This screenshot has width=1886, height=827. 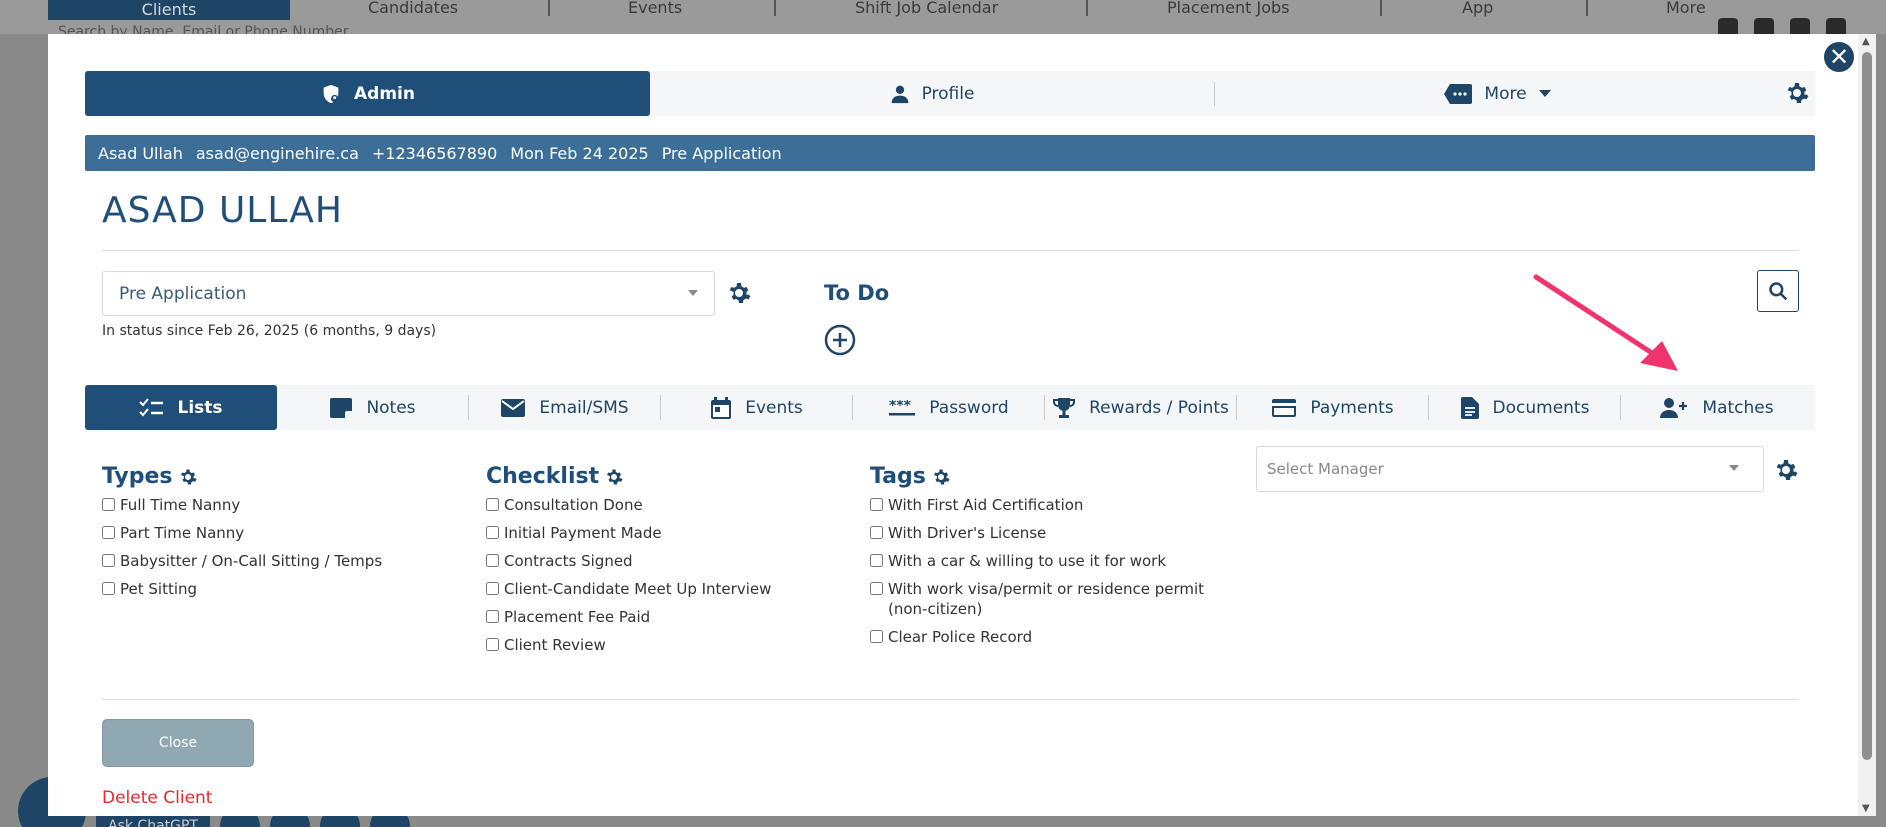 I want to click on checklist-item: Initial Payment Made, so click(x=676, y=533).